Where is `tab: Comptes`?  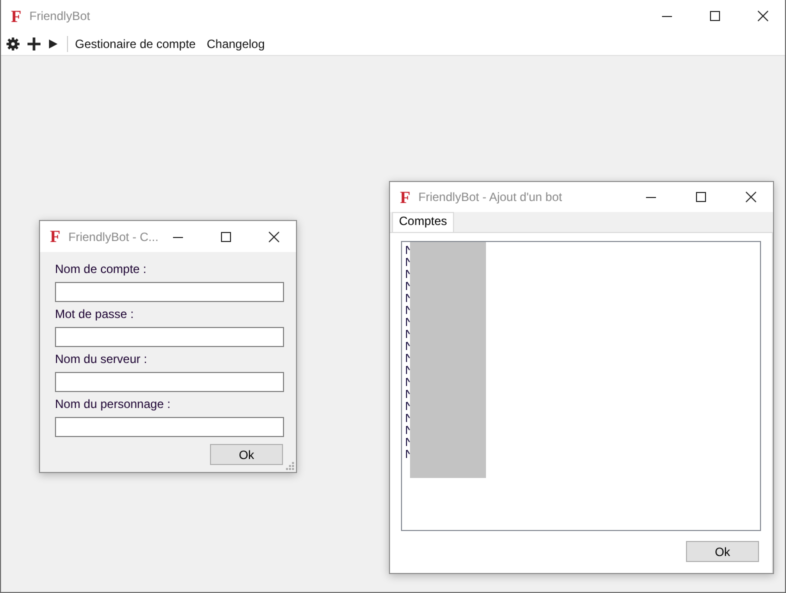
tab: Comptes is located at coordinates (423, 222).